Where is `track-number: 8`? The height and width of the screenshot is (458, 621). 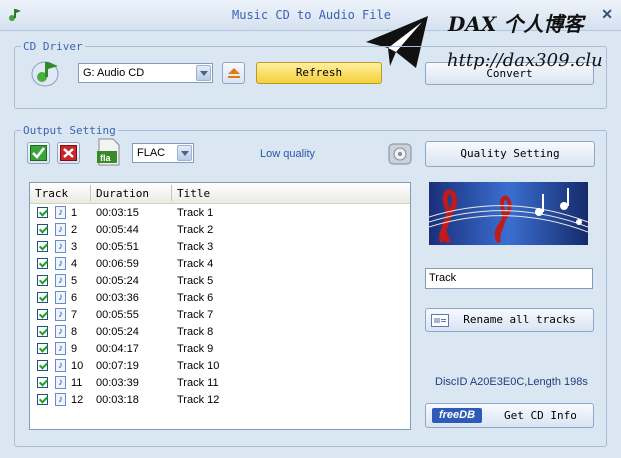 track-number: 8 is located at coordinates (74, 332).